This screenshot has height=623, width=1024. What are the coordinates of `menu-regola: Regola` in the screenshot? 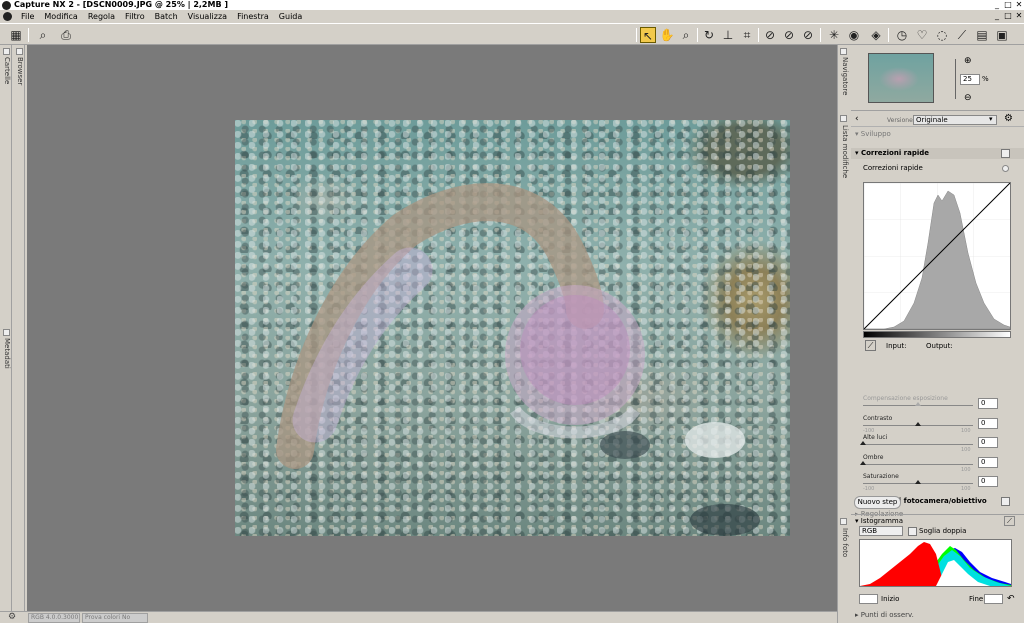 It's located at (101, 16).